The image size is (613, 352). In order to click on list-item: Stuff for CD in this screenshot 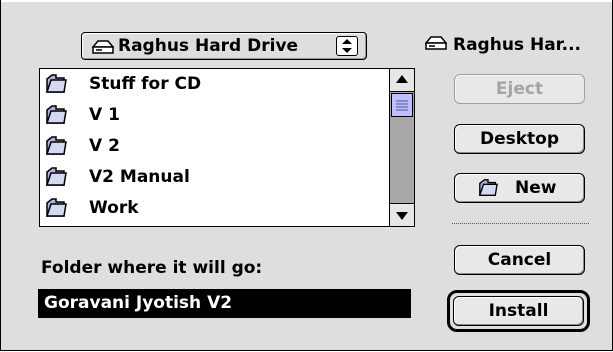, I will do `click(212, 84)`.